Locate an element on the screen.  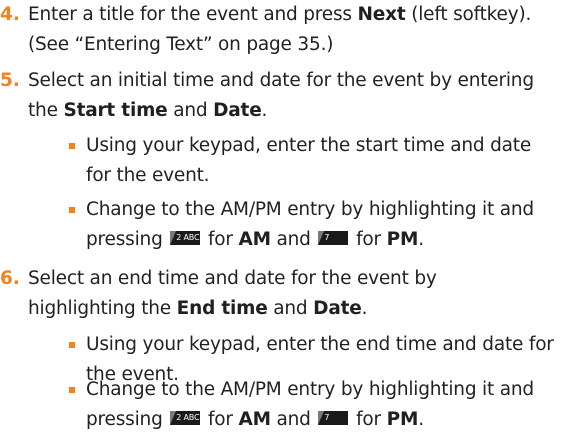
step-number: 6. is located at coordinates (10, 278).